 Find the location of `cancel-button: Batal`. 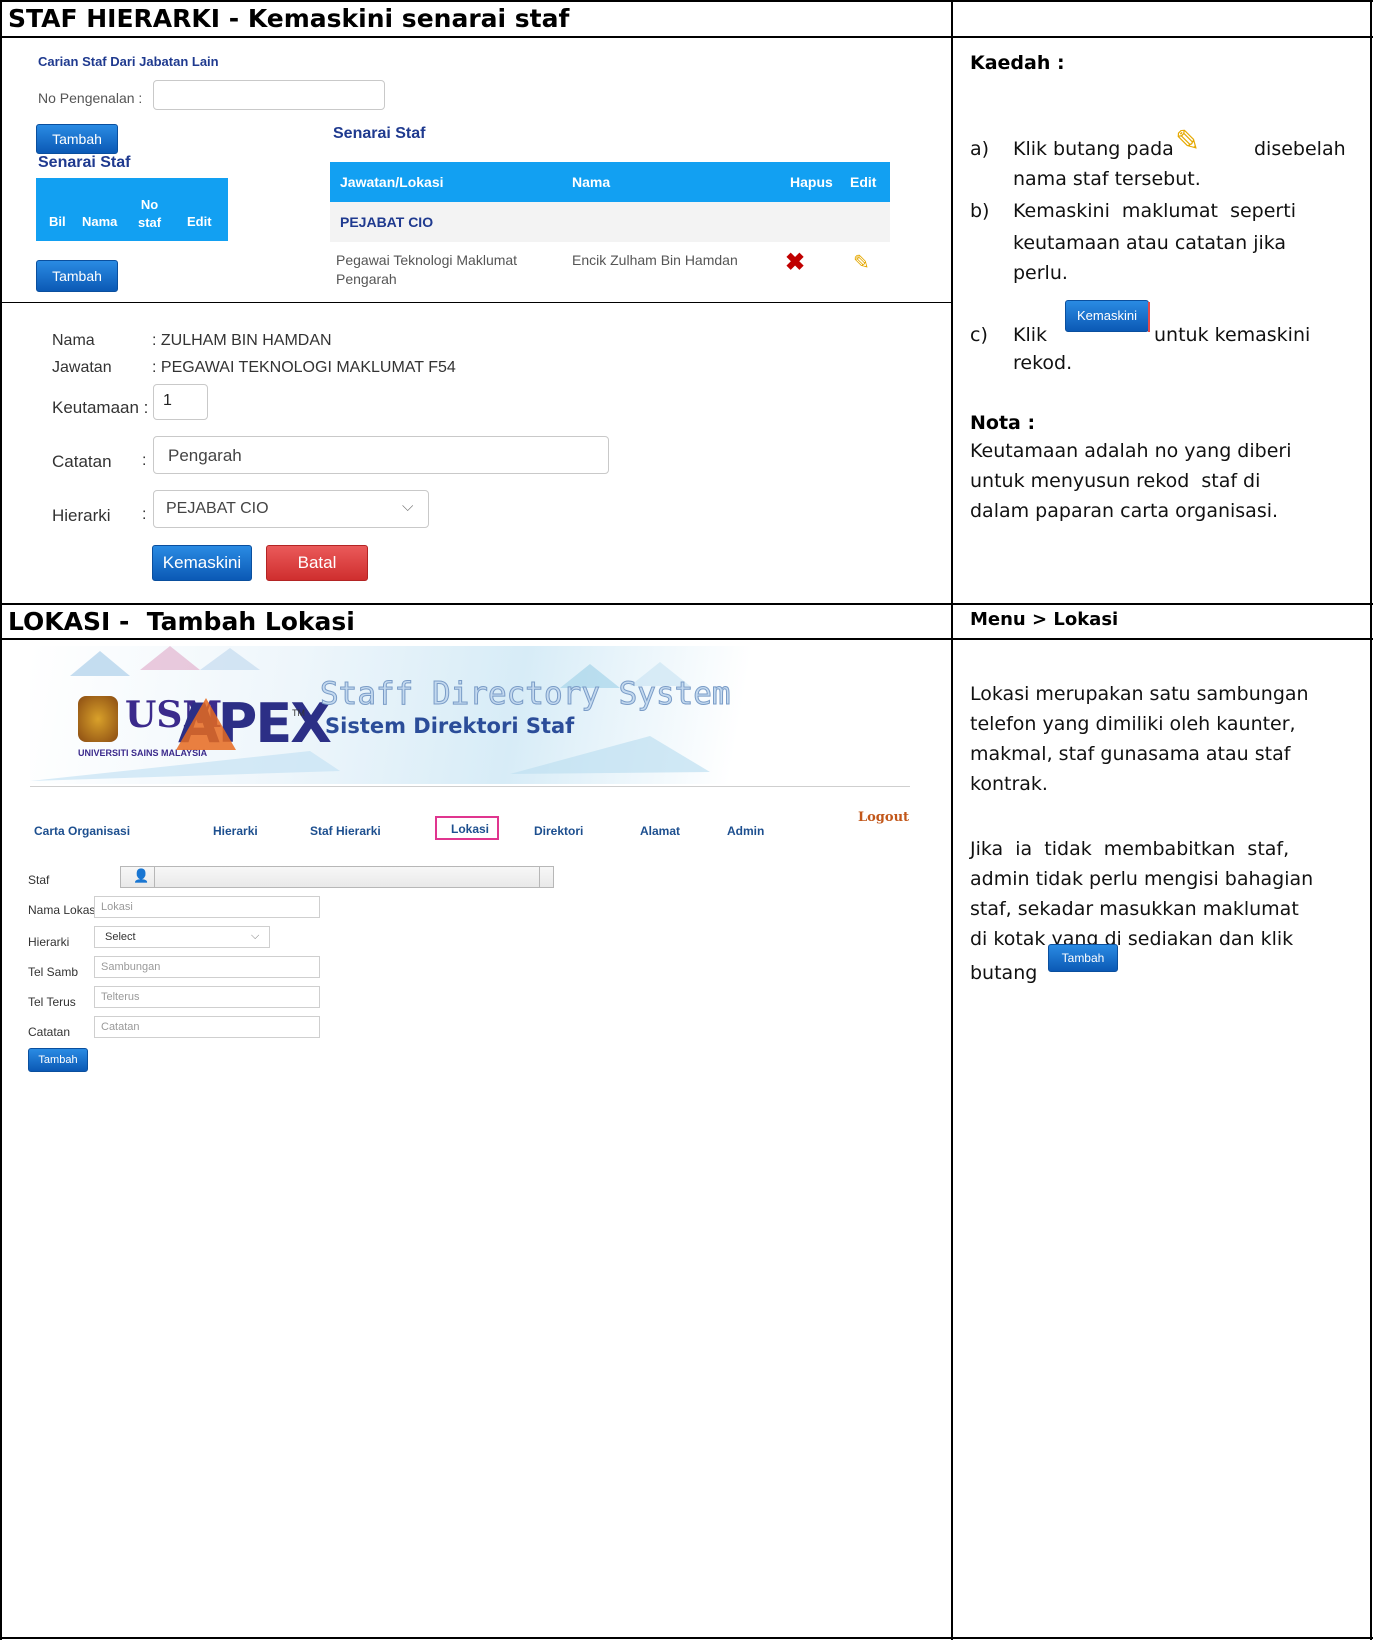

cancel-button: Batal is located at coordinates (317, 563).